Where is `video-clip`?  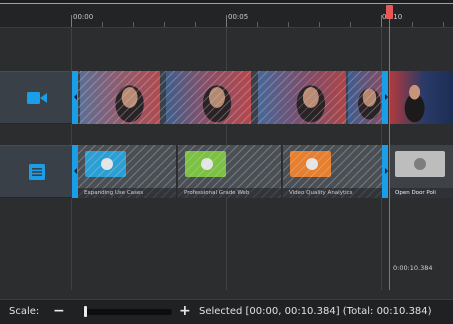 video-clip is located at coordinates (421, 97).